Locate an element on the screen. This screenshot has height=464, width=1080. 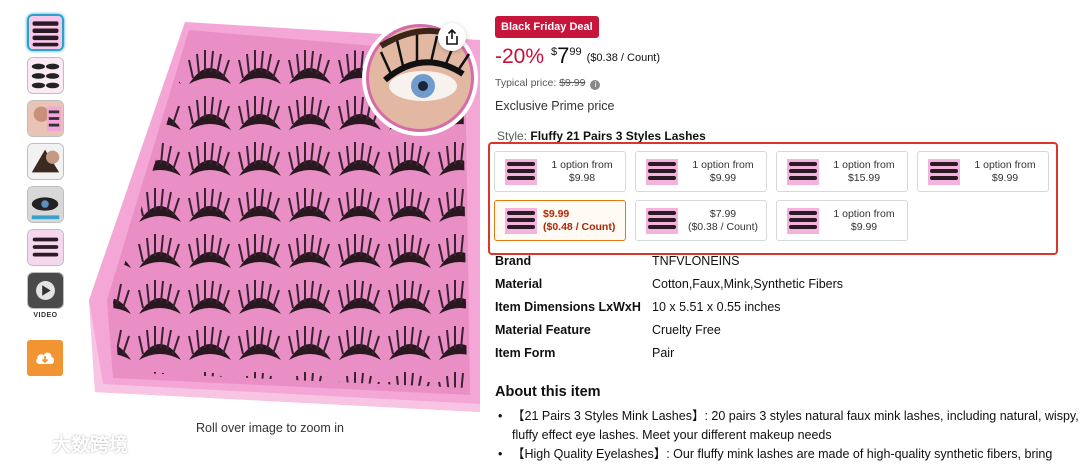
discount-percent: -20% is located at coordinates (520, 56).